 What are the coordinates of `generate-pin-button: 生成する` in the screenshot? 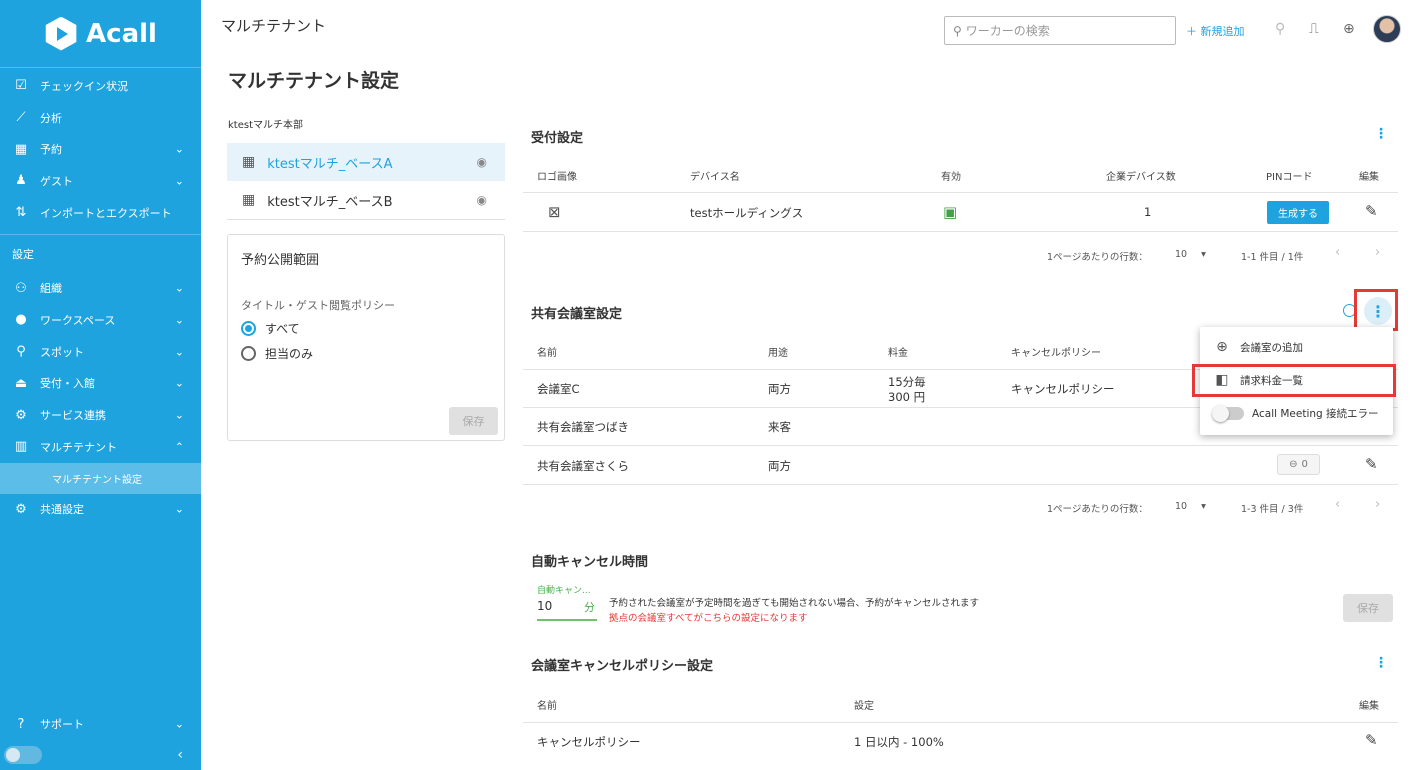 It's located at (1298, 212).